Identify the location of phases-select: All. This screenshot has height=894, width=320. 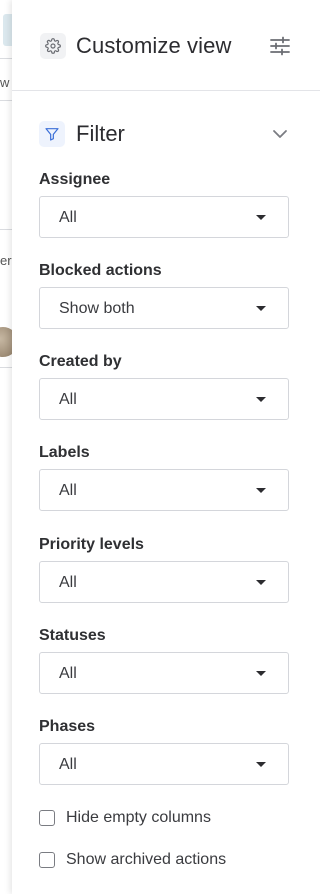
(164, 764).